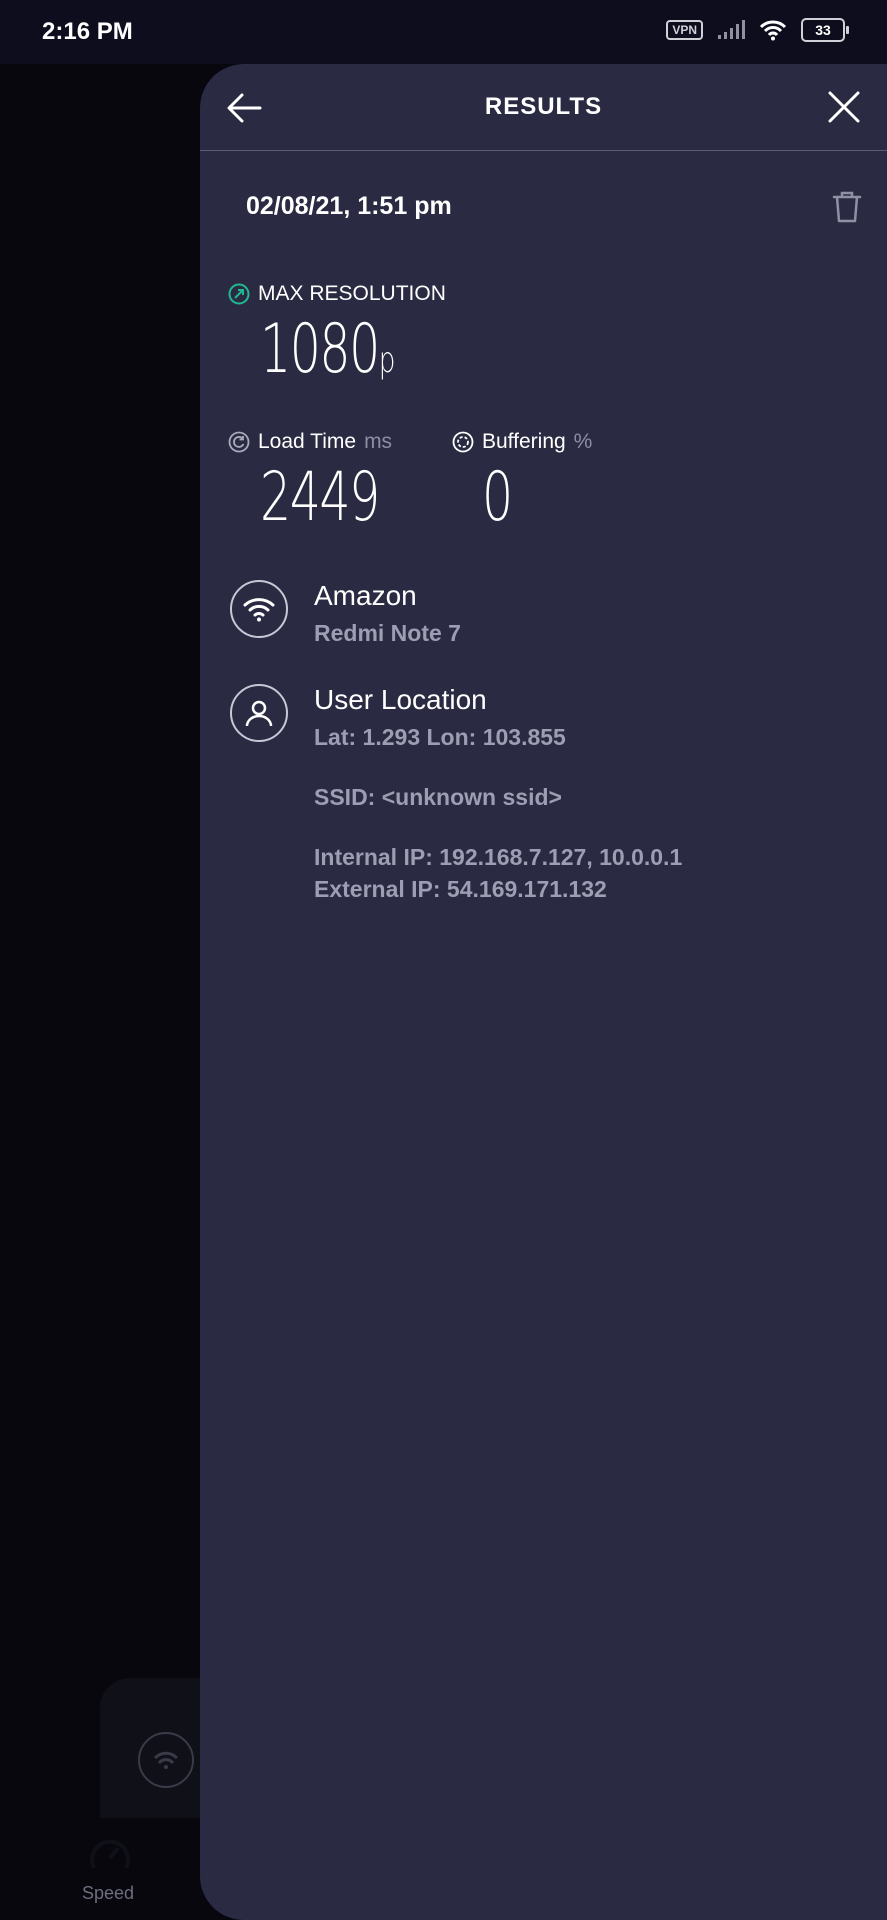 This screenshot has height=1920, width=887. Describe the element at coordinates (352, 293) in the screenshot. I see `max-resolution-text: MAX RESOLUTION` at that location.